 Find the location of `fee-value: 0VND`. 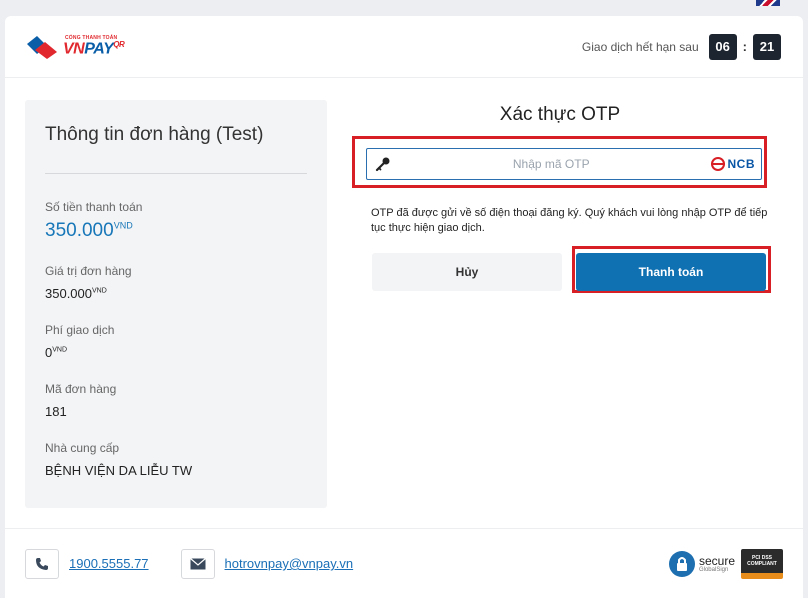

fee-value: 0VND is located at coordinates (176, 352).